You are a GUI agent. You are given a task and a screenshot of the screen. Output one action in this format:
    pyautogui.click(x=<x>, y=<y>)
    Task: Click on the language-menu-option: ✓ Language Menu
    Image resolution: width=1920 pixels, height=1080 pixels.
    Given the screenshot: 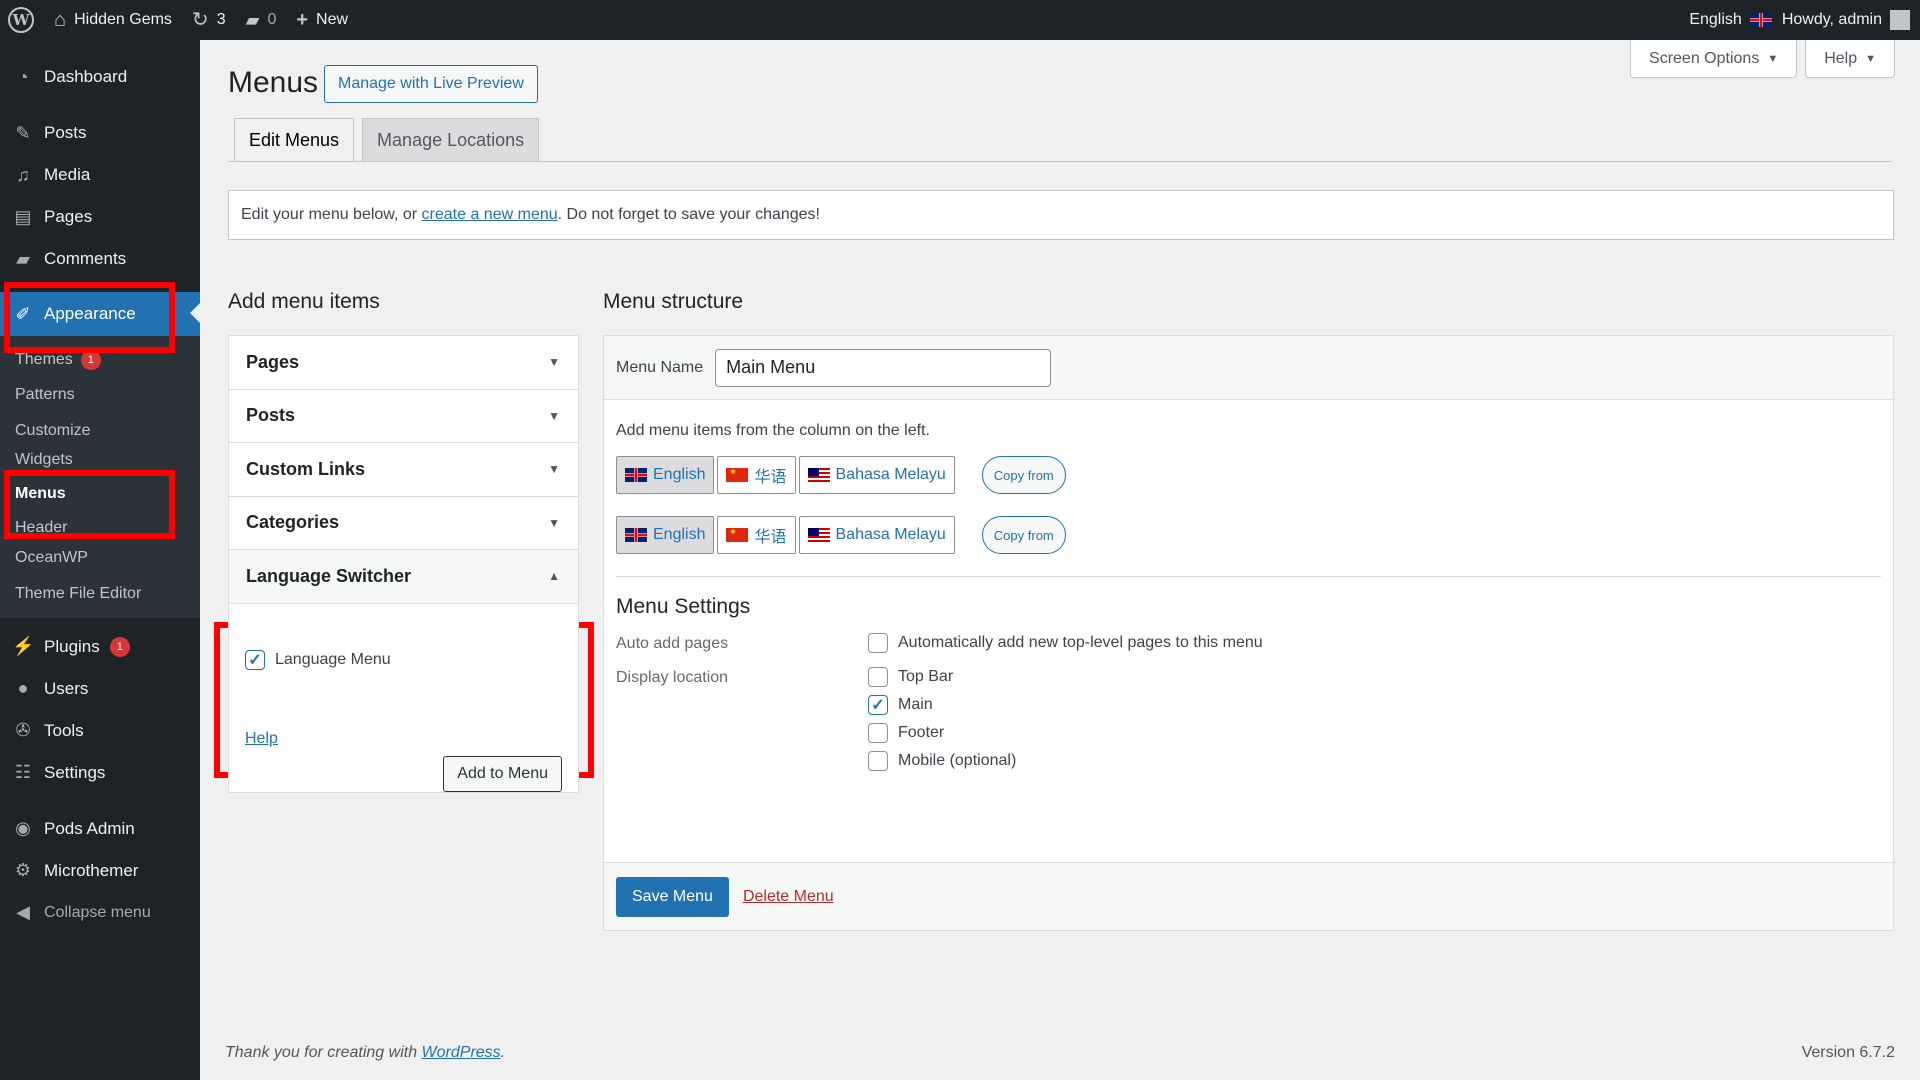 What is the action you would take?
    pyautogui.click(x=403, y=659)
    